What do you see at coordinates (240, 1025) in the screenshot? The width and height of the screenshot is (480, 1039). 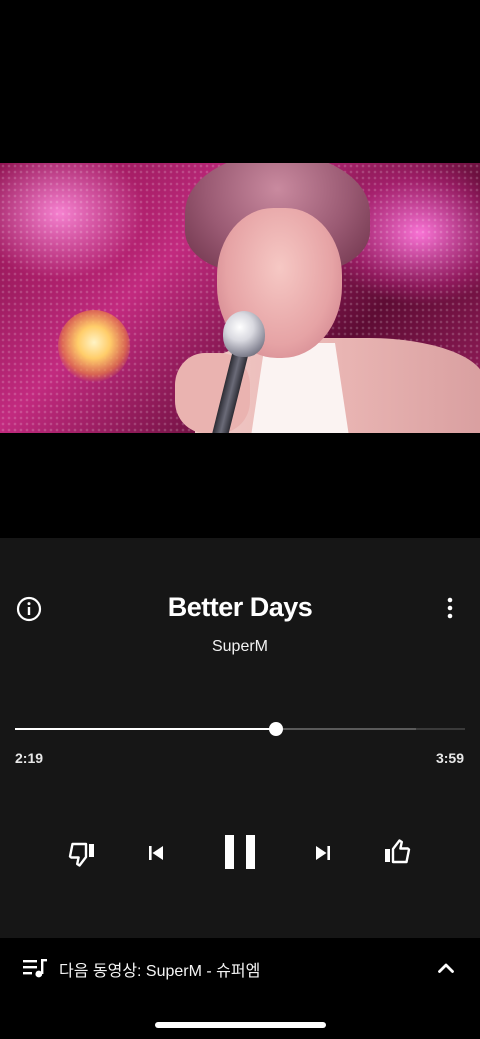 I see `home-indicator` at bounding box center [240, 1025].